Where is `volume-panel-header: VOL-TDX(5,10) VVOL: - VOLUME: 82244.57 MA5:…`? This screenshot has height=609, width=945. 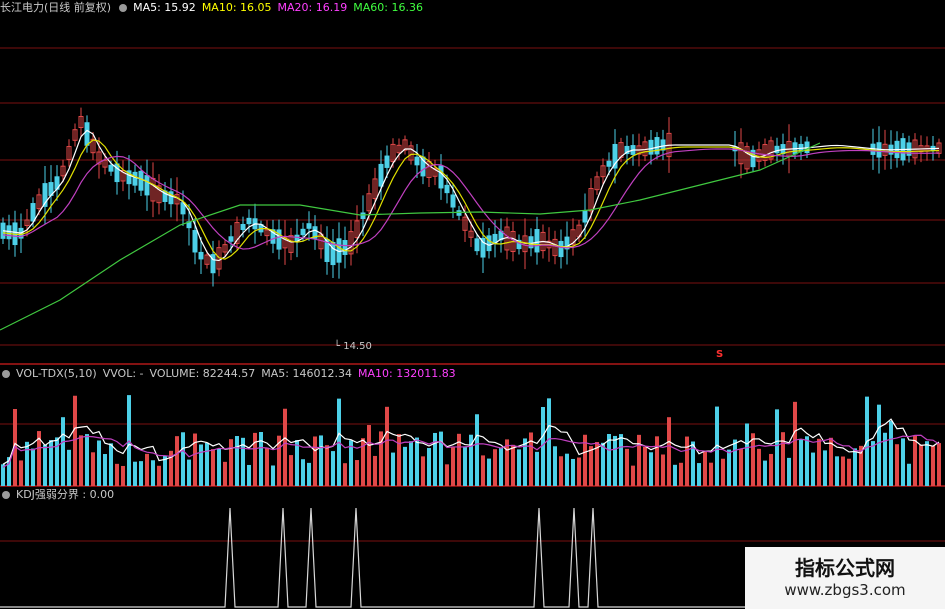
volume-panel-header: VOL-TDX(5,10) VVOL: - VOLUME: 82244.57 MA5:… is located at coordinates (231, 374).